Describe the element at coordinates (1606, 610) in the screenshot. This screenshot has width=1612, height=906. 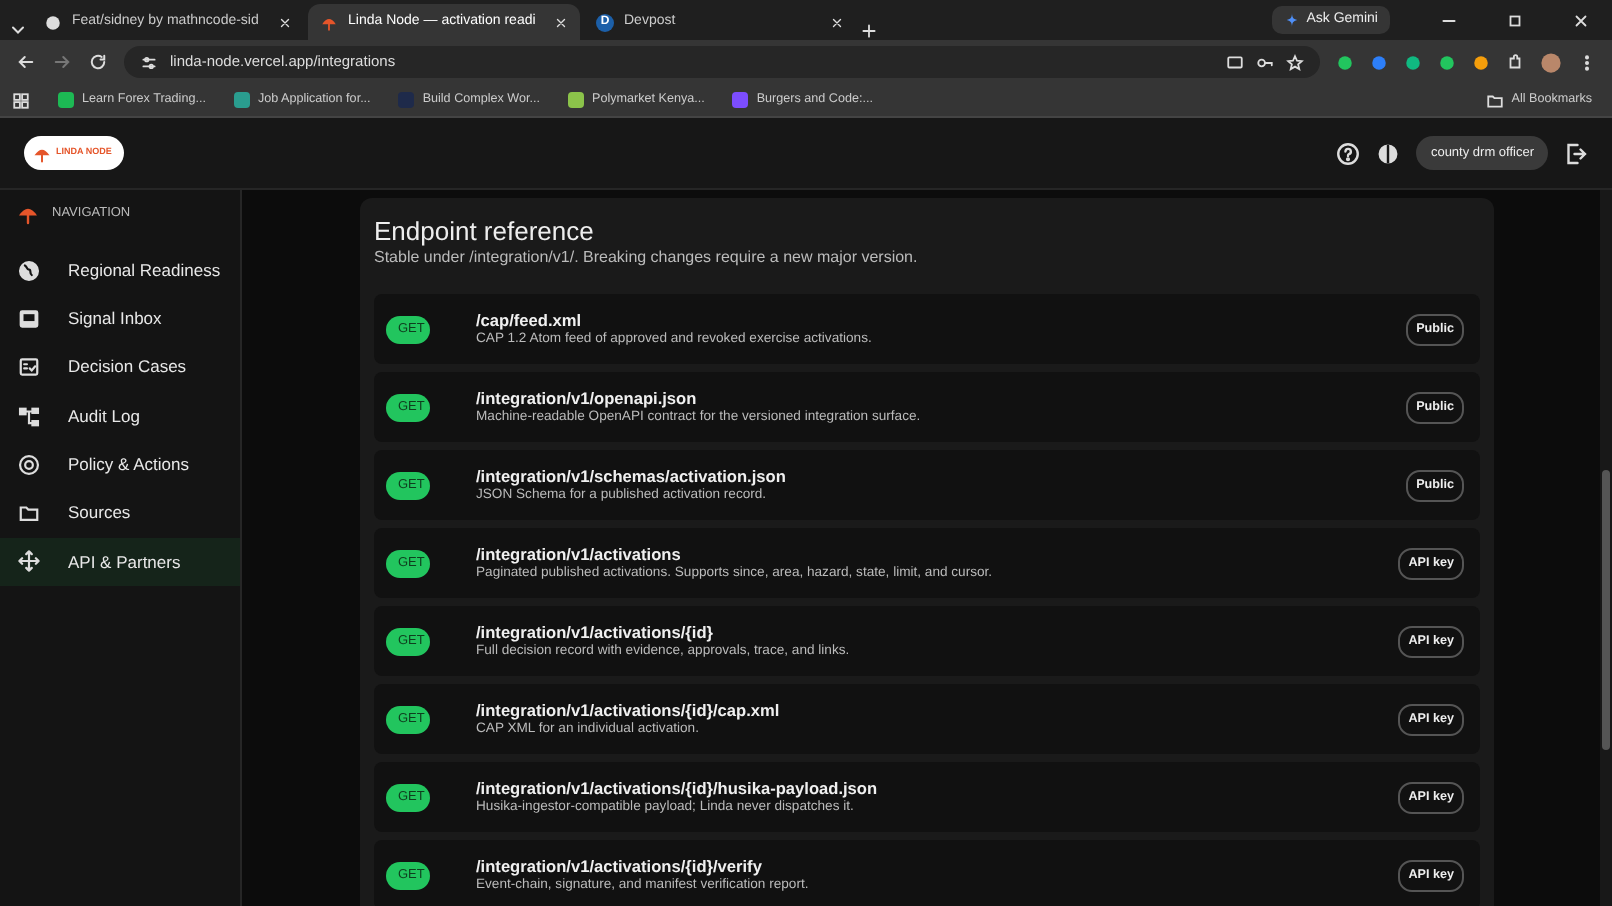
I see `scroll-thumb` at that location.